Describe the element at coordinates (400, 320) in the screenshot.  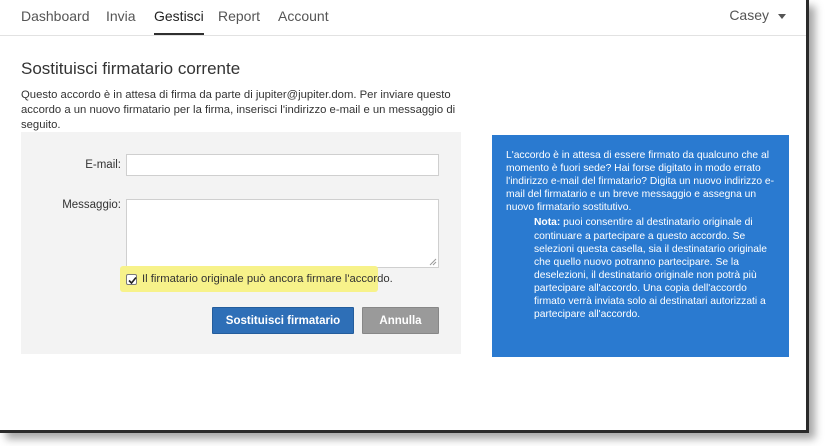
I see `cancel-button: Annulla` at that location.